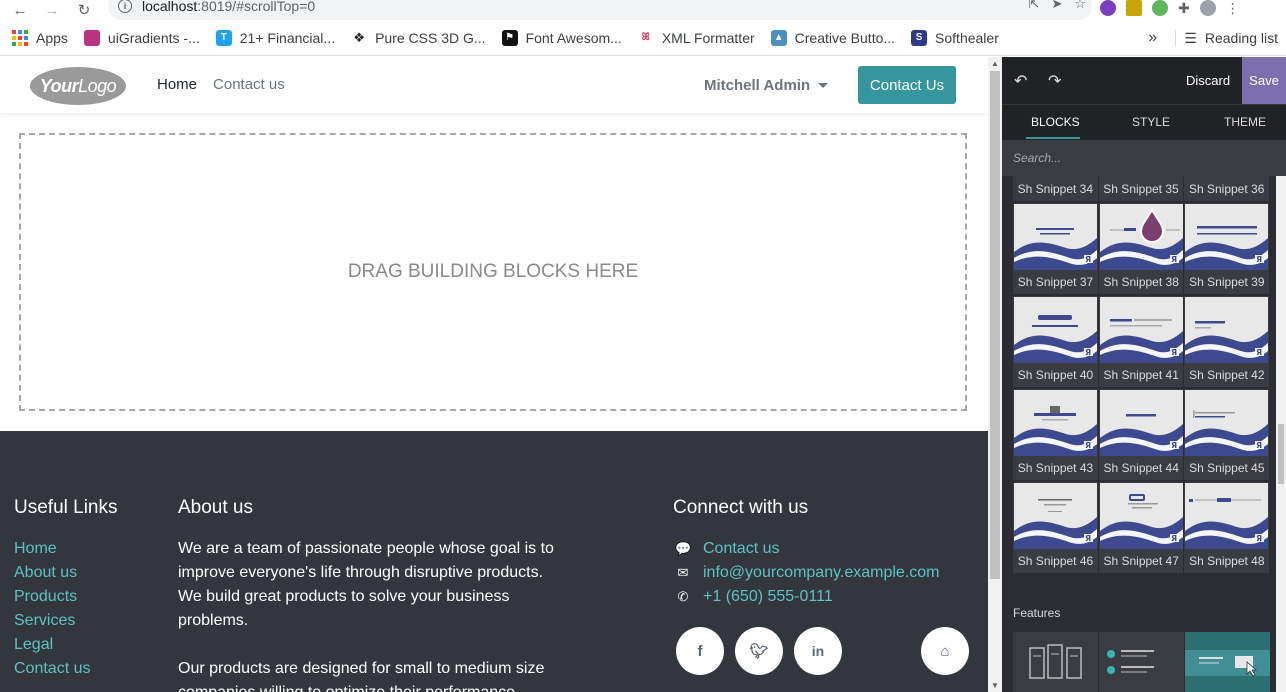  I want to click on features-row, so click(1141, 662).